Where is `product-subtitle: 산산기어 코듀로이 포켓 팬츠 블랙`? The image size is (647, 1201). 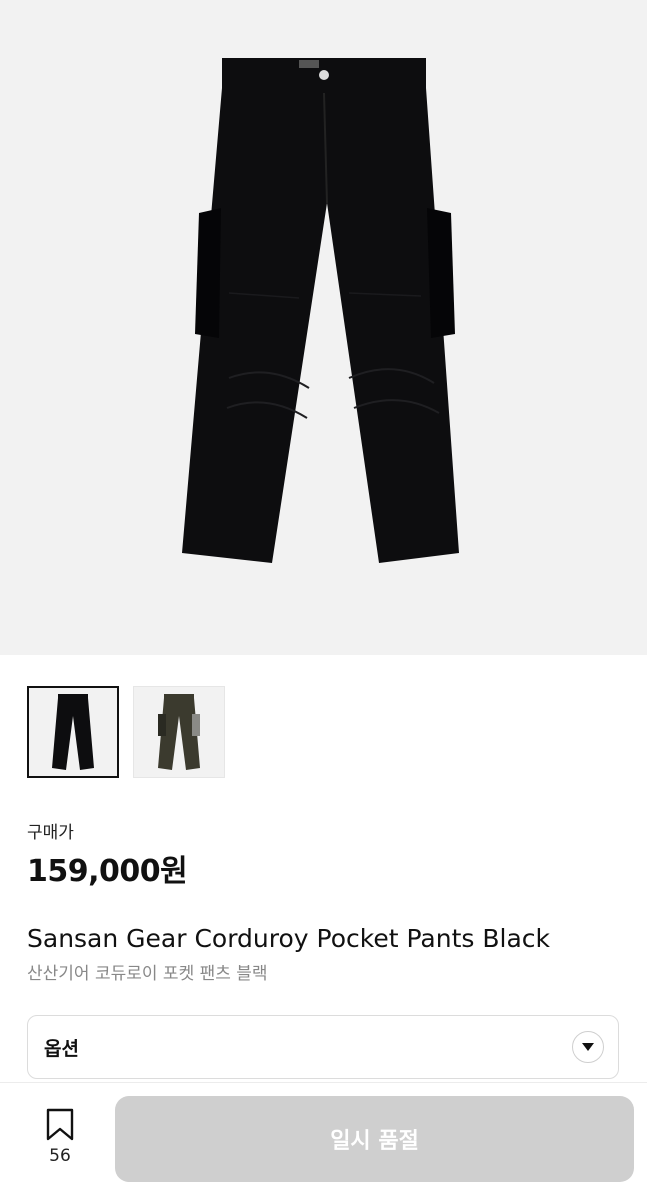
product-subtitle: 산산기어 코듀로이 포켓 팬츠 블랙 is located at coordinates (147, 974).